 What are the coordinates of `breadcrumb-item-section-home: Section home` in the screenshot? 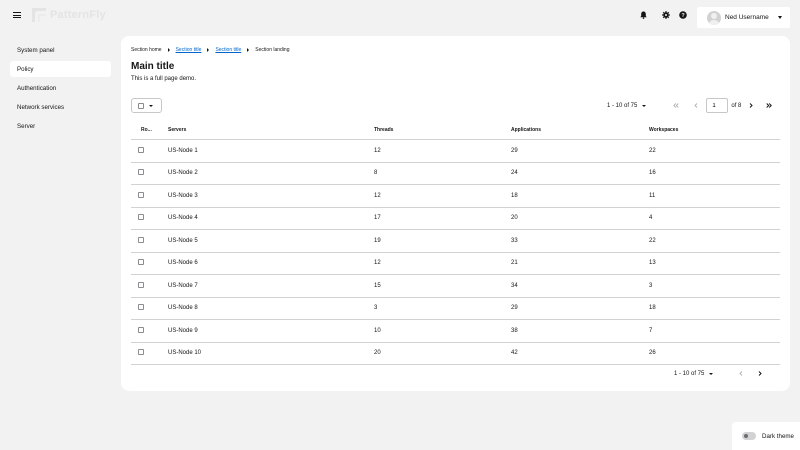 It's located at (146, 50).